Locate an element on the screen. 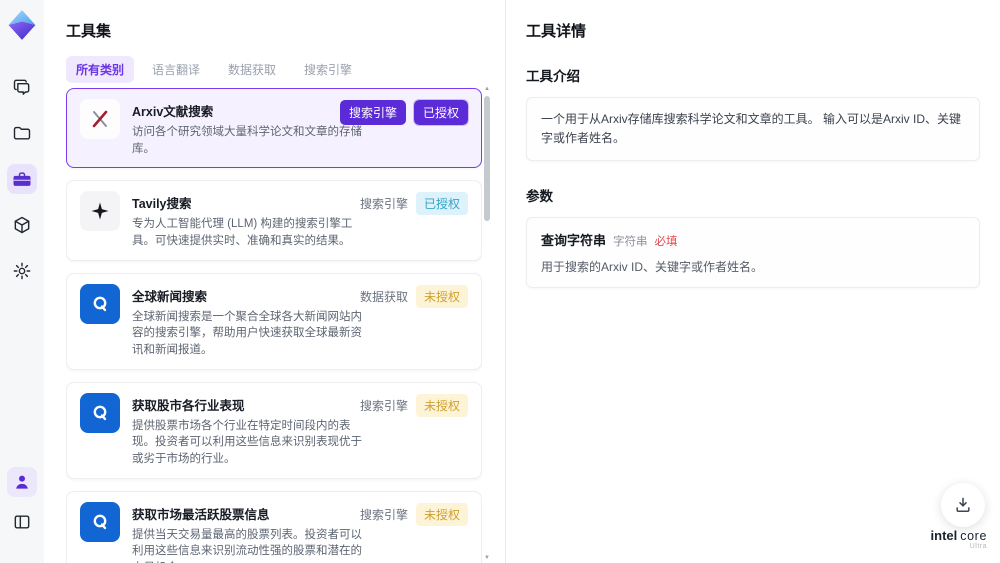  intel-core-logo: intel core Ultra is located at coordinates (958, 539).